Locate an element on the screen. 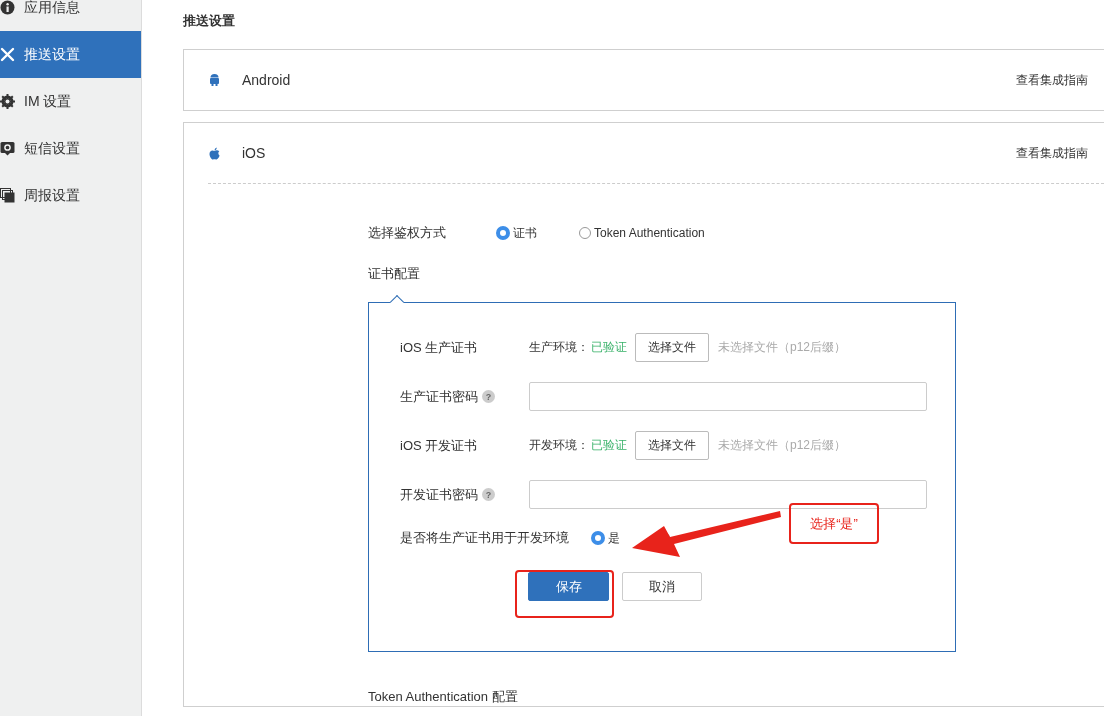 The width and height of the screenshot is (1104, 716). radio-label: Token Authentication is located at coordinates (649, 233).